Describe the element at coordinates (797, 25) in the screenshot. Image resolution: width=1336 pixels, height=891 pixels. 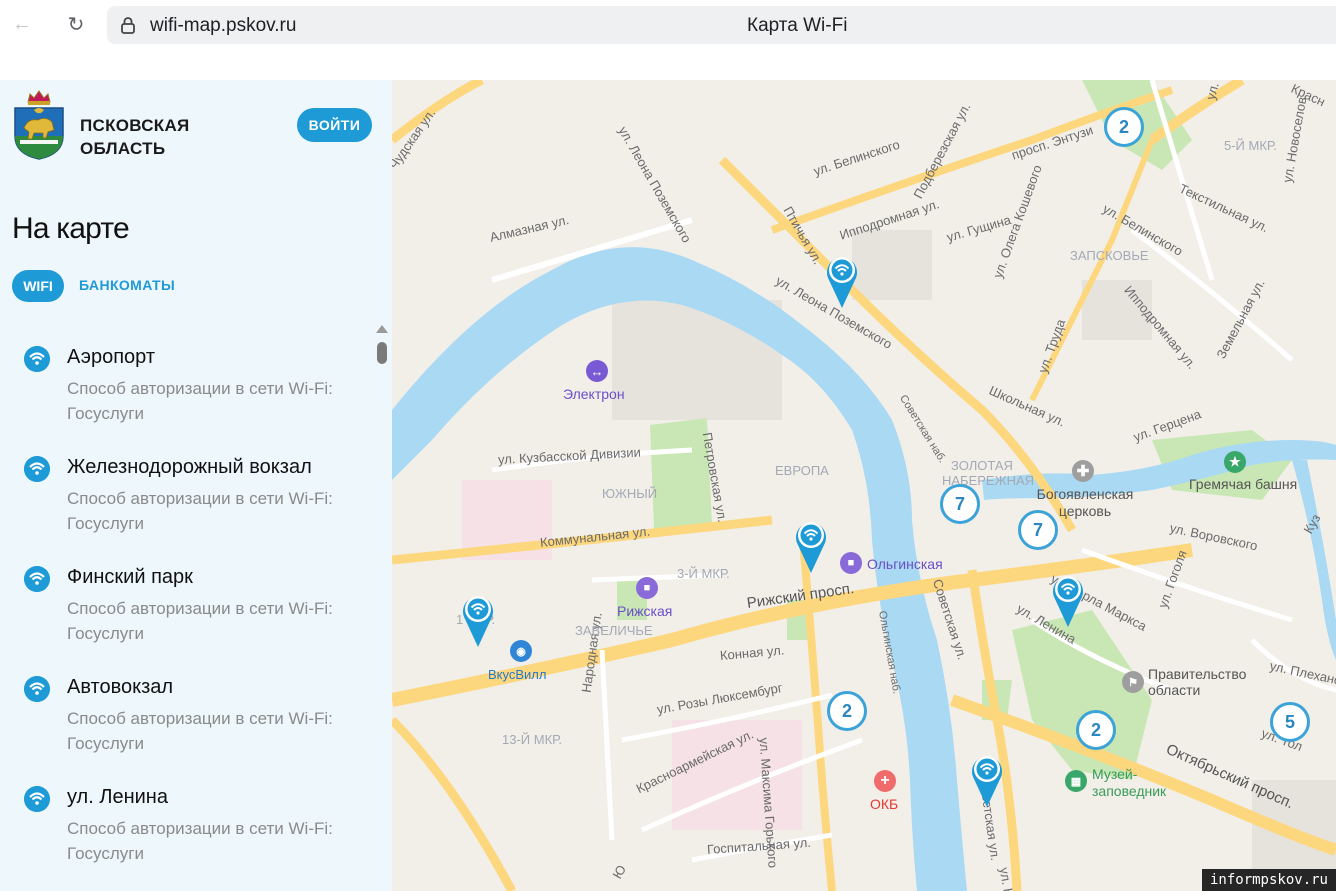
I see `page-title: Карта Wi-Fi` at that location.